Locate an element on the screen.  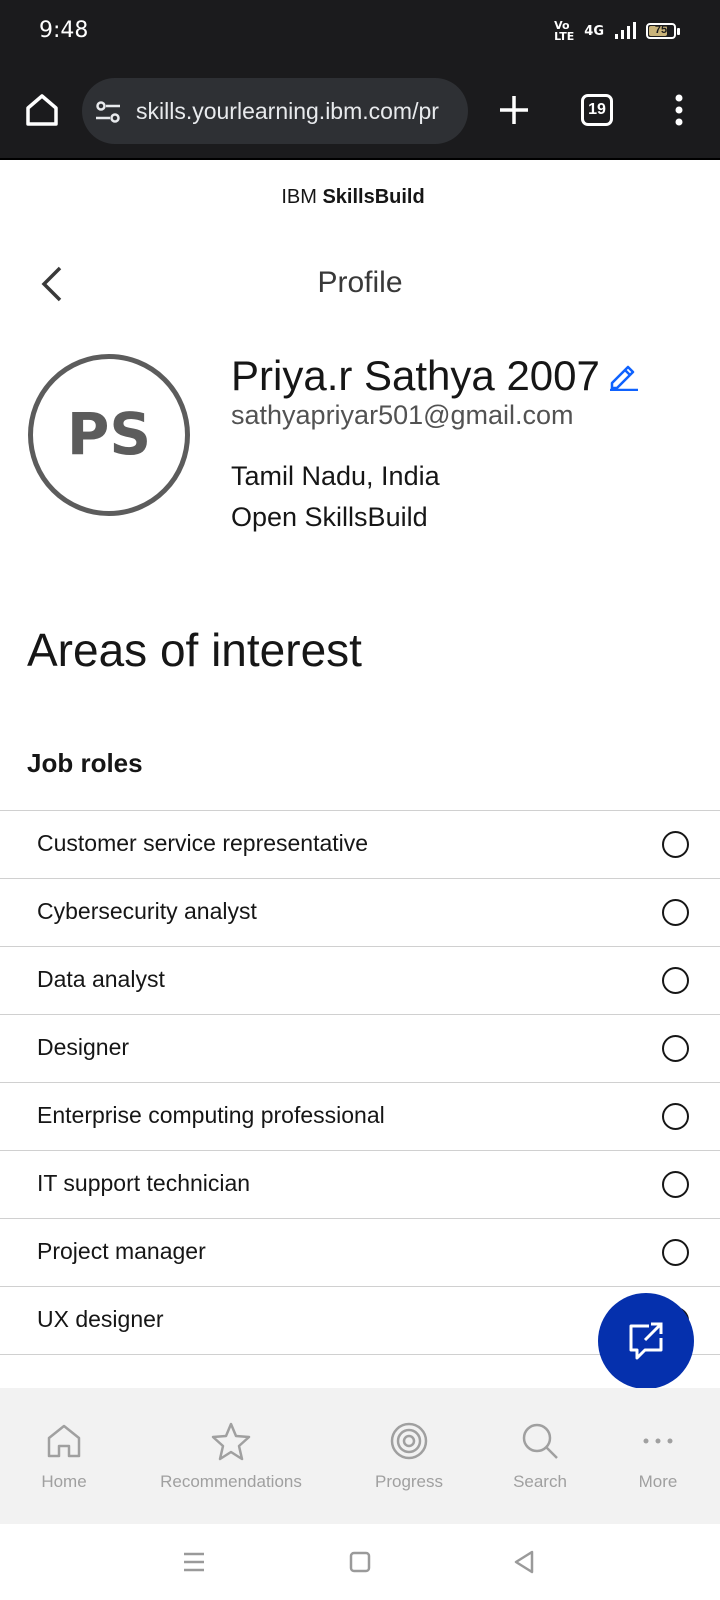
avatar: PS is located at coordinates (109, 435).